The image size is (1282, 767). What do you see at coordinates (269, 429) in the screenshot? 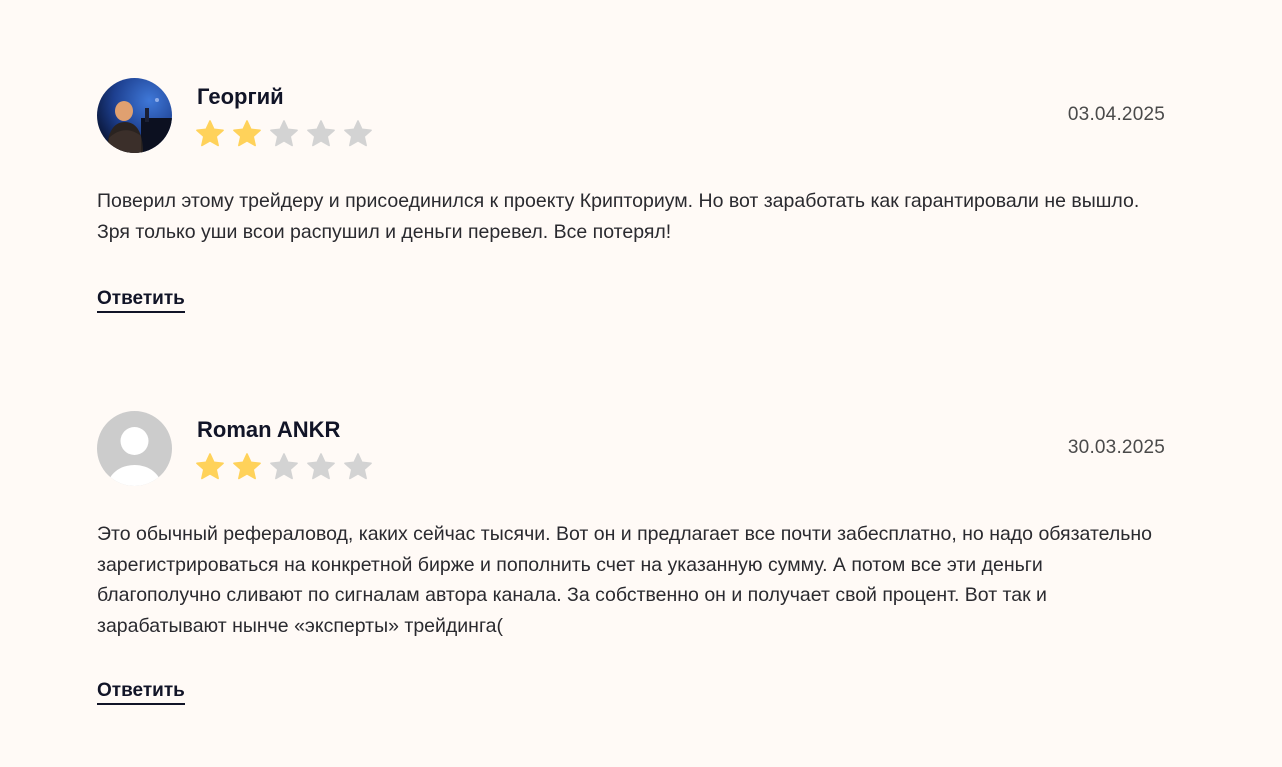
I see `author-name: Roman ANKR` at bounding box center [269, 429].